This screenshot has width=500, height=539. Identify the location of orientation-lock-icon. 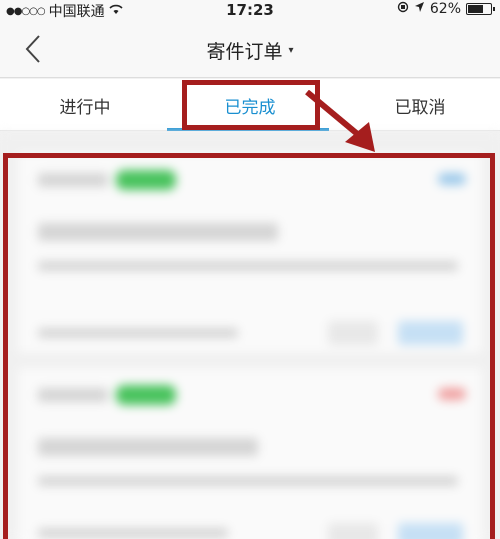
(403, 9).